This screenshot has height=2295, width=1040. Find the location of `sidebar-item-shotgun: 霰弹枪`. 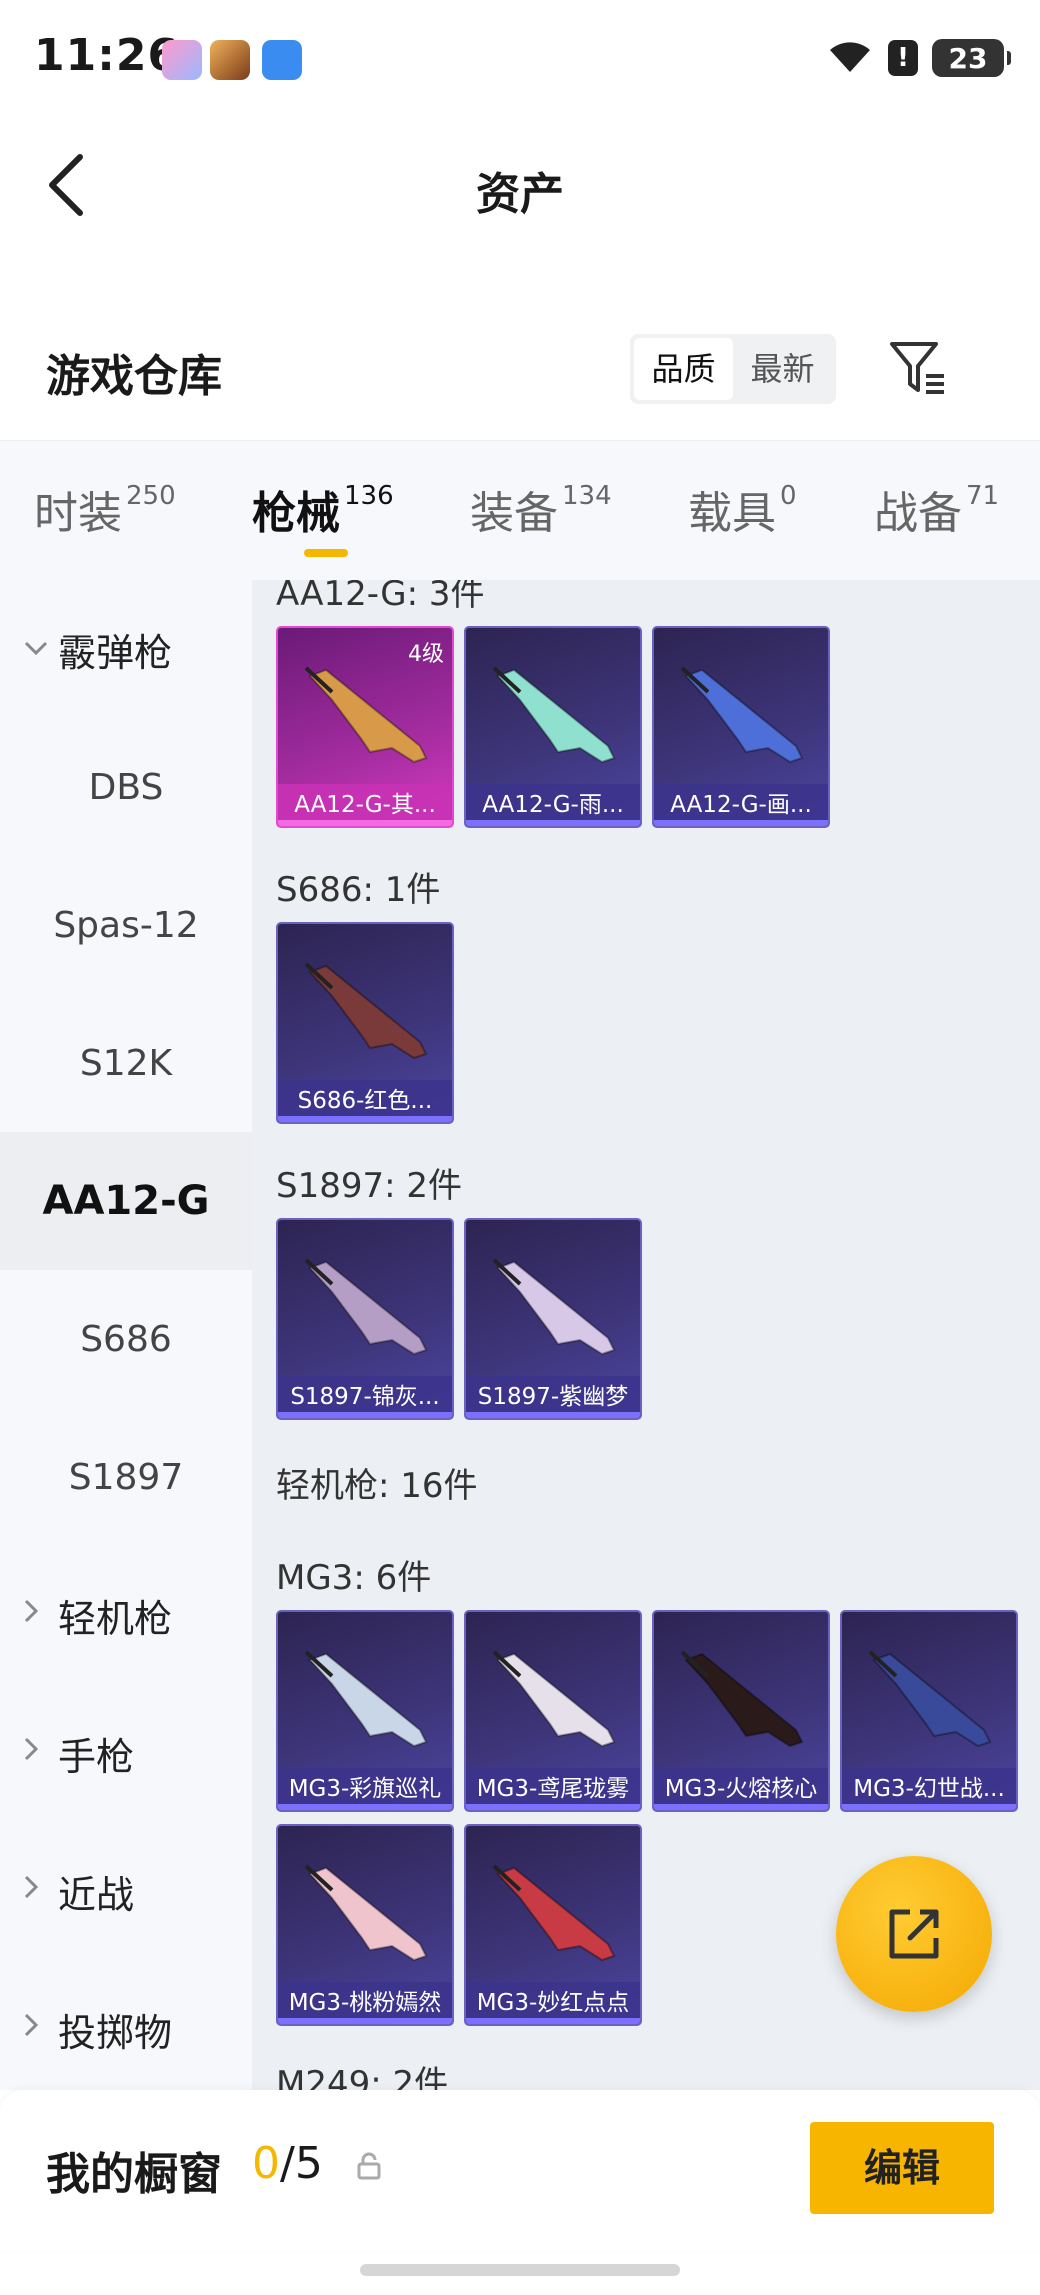

sidebar-item-shotgun: 霰弹枪 is located at coordinates (126, 649).